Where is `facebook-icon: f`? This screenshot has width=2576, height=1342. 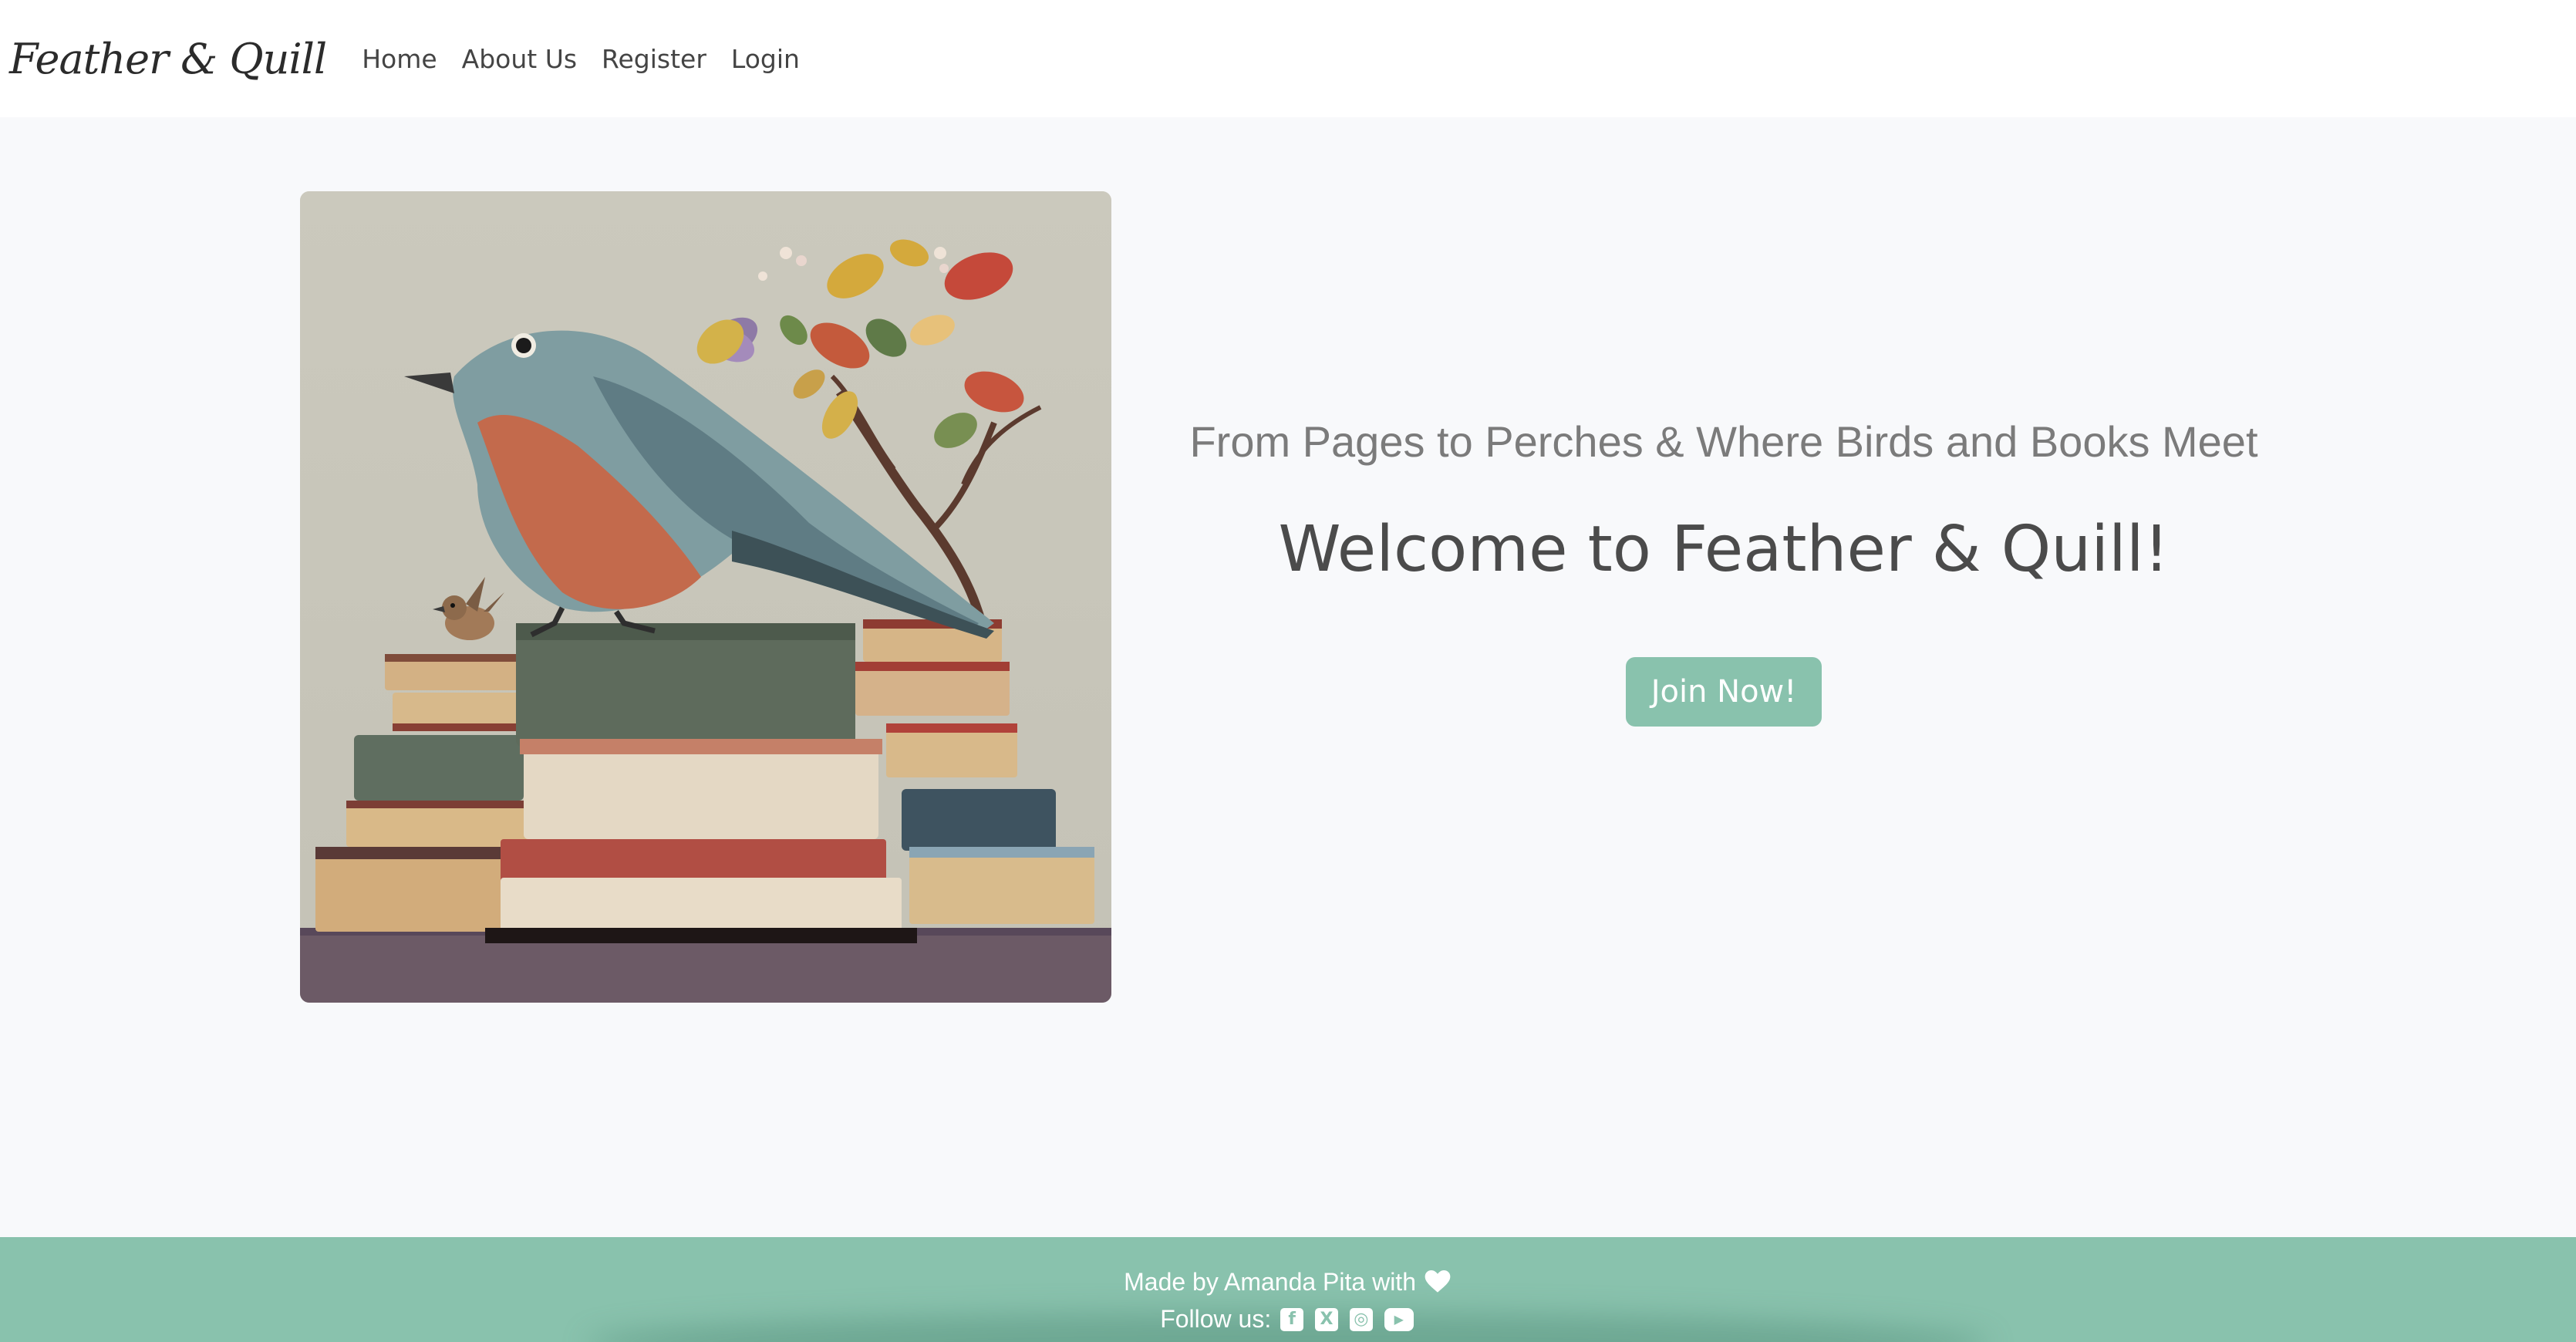
facebook-icon: f is located at coordinates (1292, 1319).